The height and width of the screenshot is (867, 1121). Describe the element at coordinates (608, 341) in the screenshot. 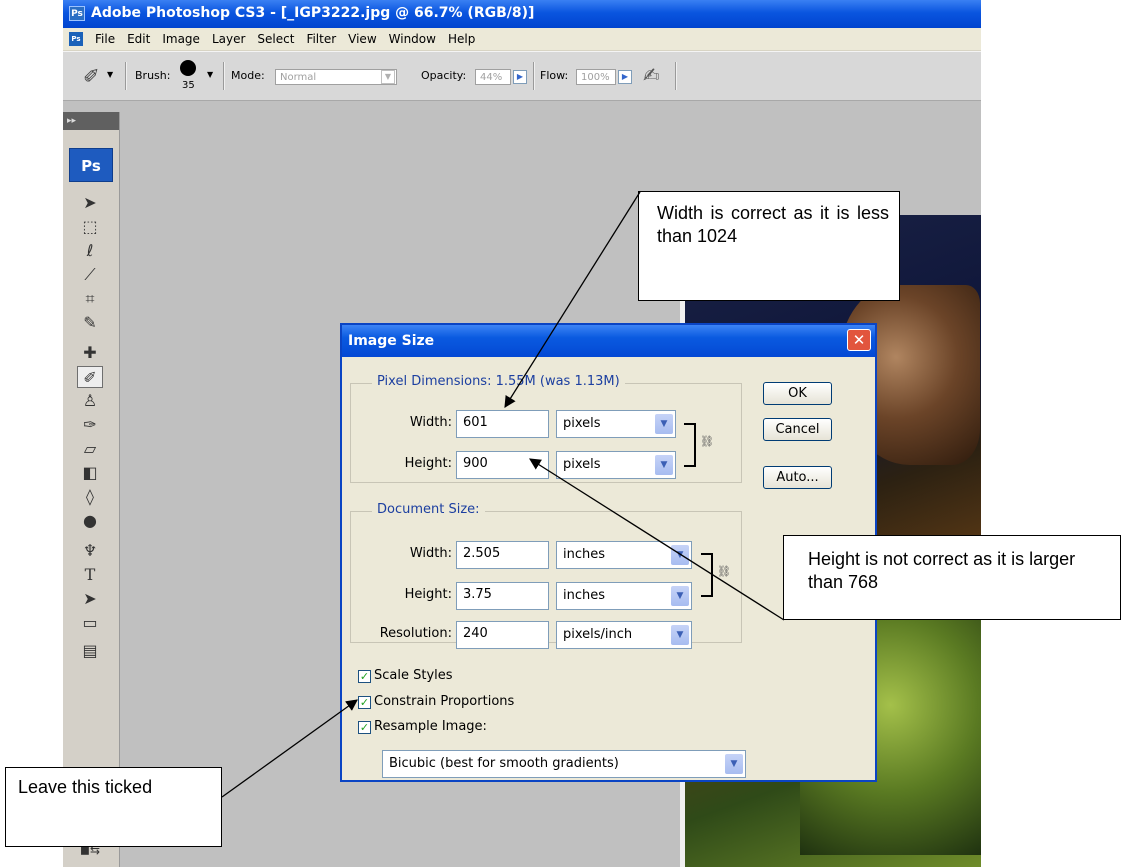

I see `dialog-title-bar: Image Size ✕` at that location.